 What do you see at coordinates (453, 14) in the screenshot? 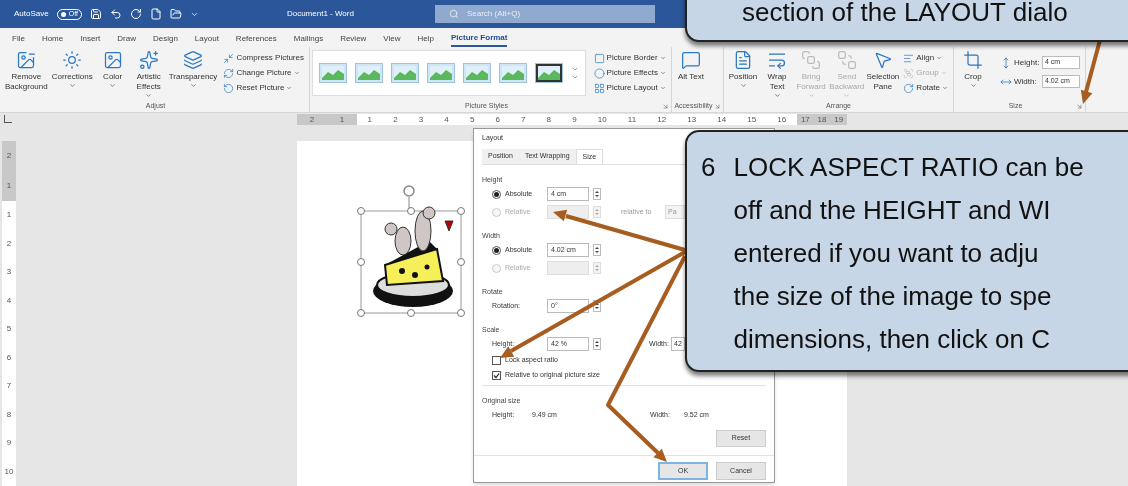
I see `search-icon` at bounding box center [453, 14].